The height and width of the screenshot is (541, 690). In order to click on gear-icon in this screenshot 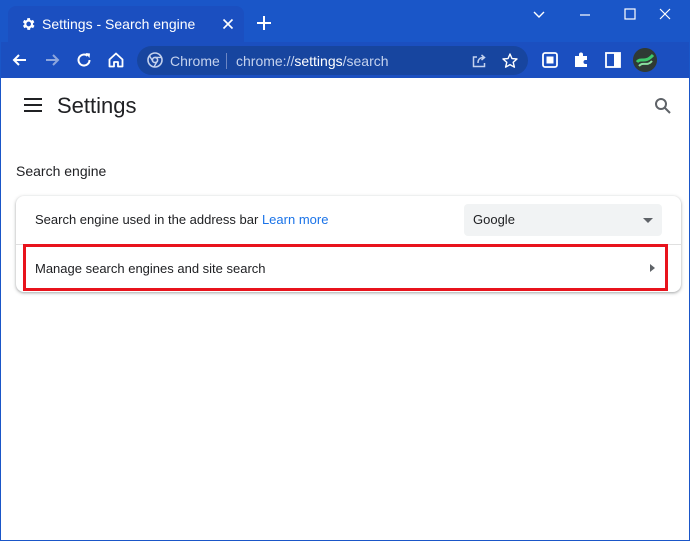, I will do `click(28, 24)`.